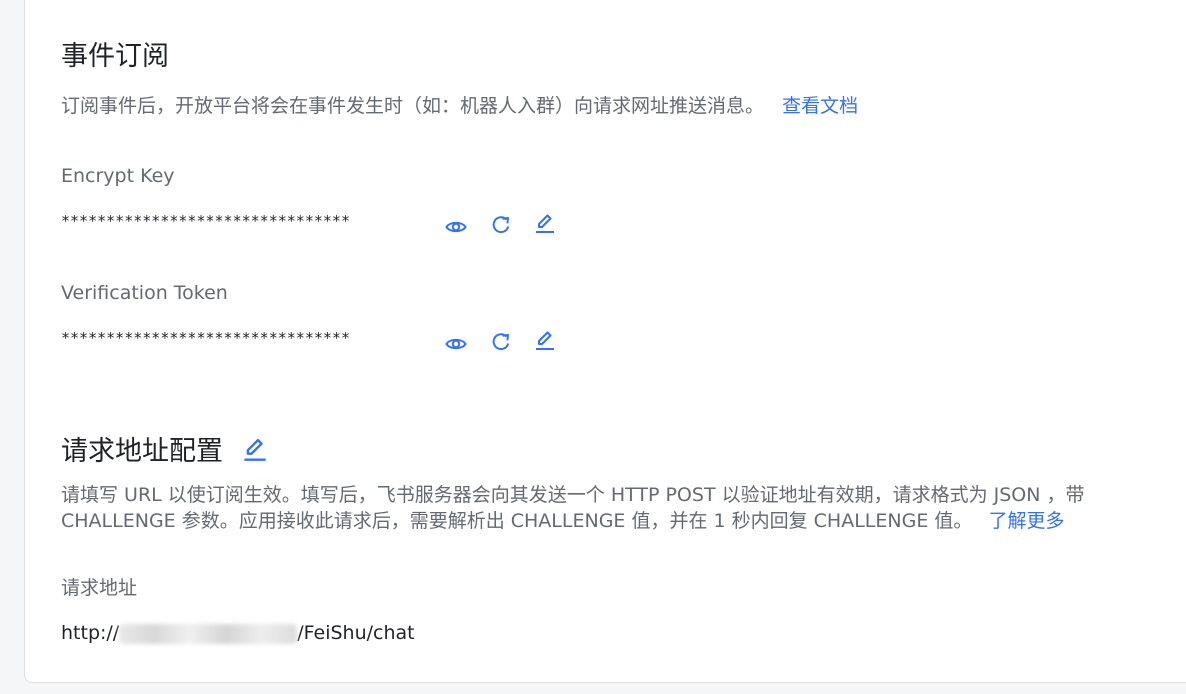 This screenshot has height=694, width=1186. Describe the element at coordinates (144, 293) in the screenshot. I see `verification-token-label: Verification Token` at that location.